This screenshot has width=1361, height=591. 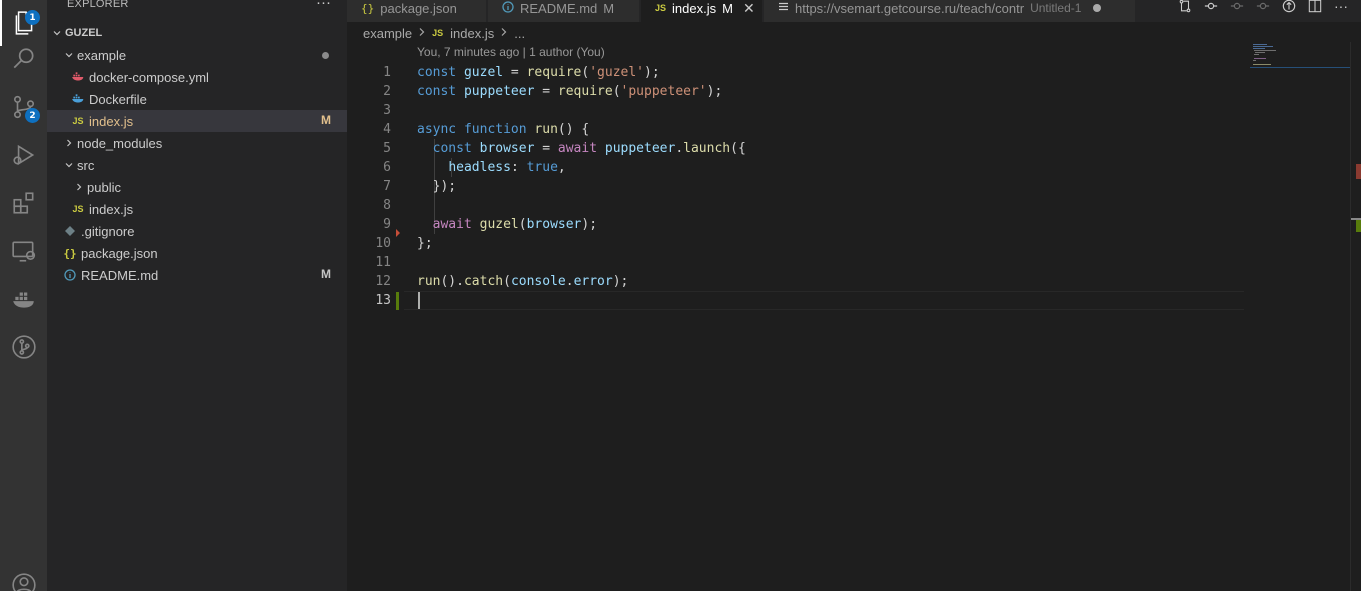 I want to click on tree-item-src-index-js: JS index.js, so click(x=197, y=209).